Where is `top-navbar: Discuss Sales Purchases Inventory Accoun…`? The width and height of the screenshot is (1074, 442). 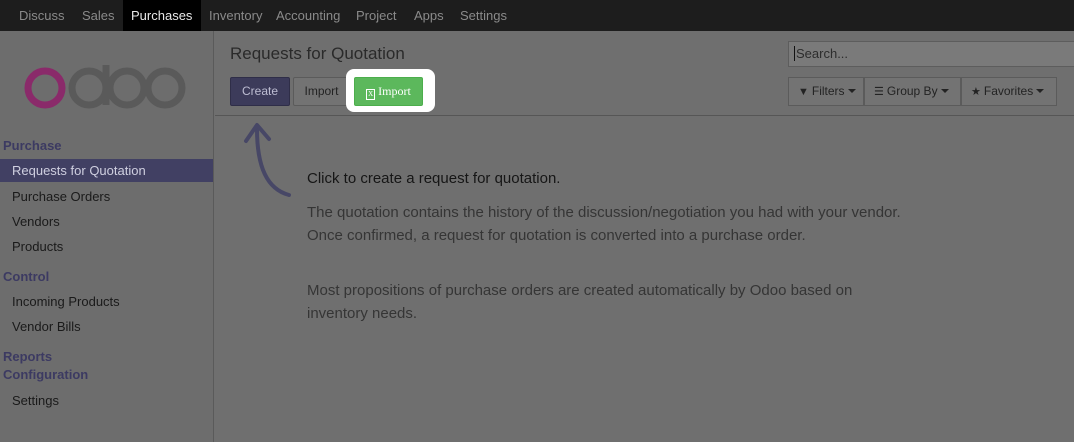
top-navbar: Discuss Sales Purchases Inventory Accoun… is located at coordinates (537, 15).